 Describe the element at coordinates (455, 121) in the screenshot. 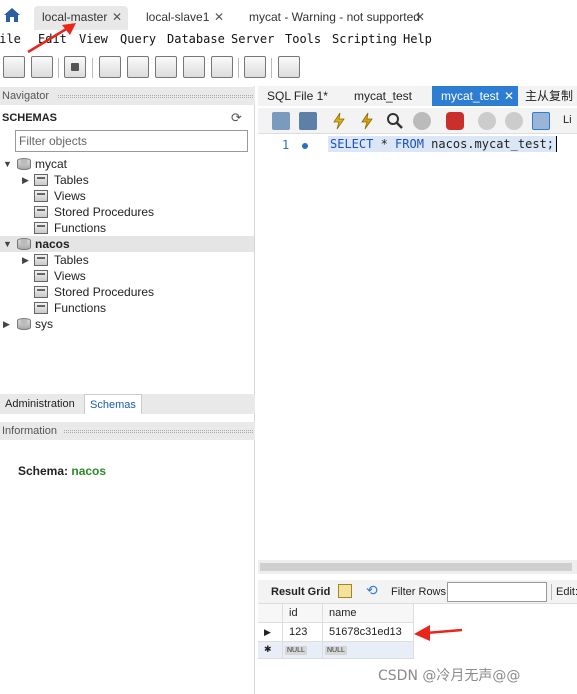

I see `toggle-continue-on-error-icon` at that location.